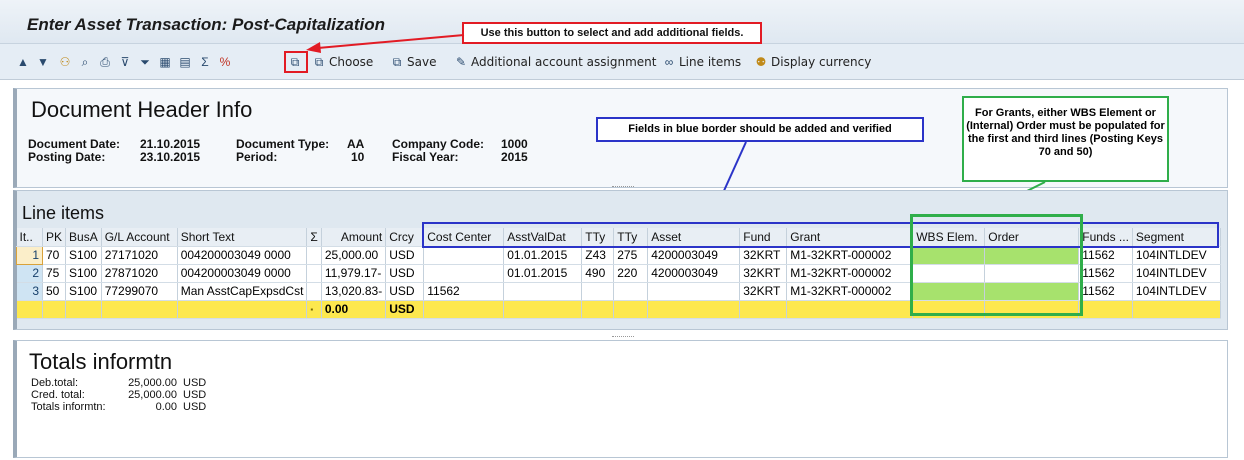 The width and height of the screenshot is (1244, 460). Describe the element at coordinates (425, 157) in the screenshot. I see `fiscal-year-label: Fiscal Year:` at that location.